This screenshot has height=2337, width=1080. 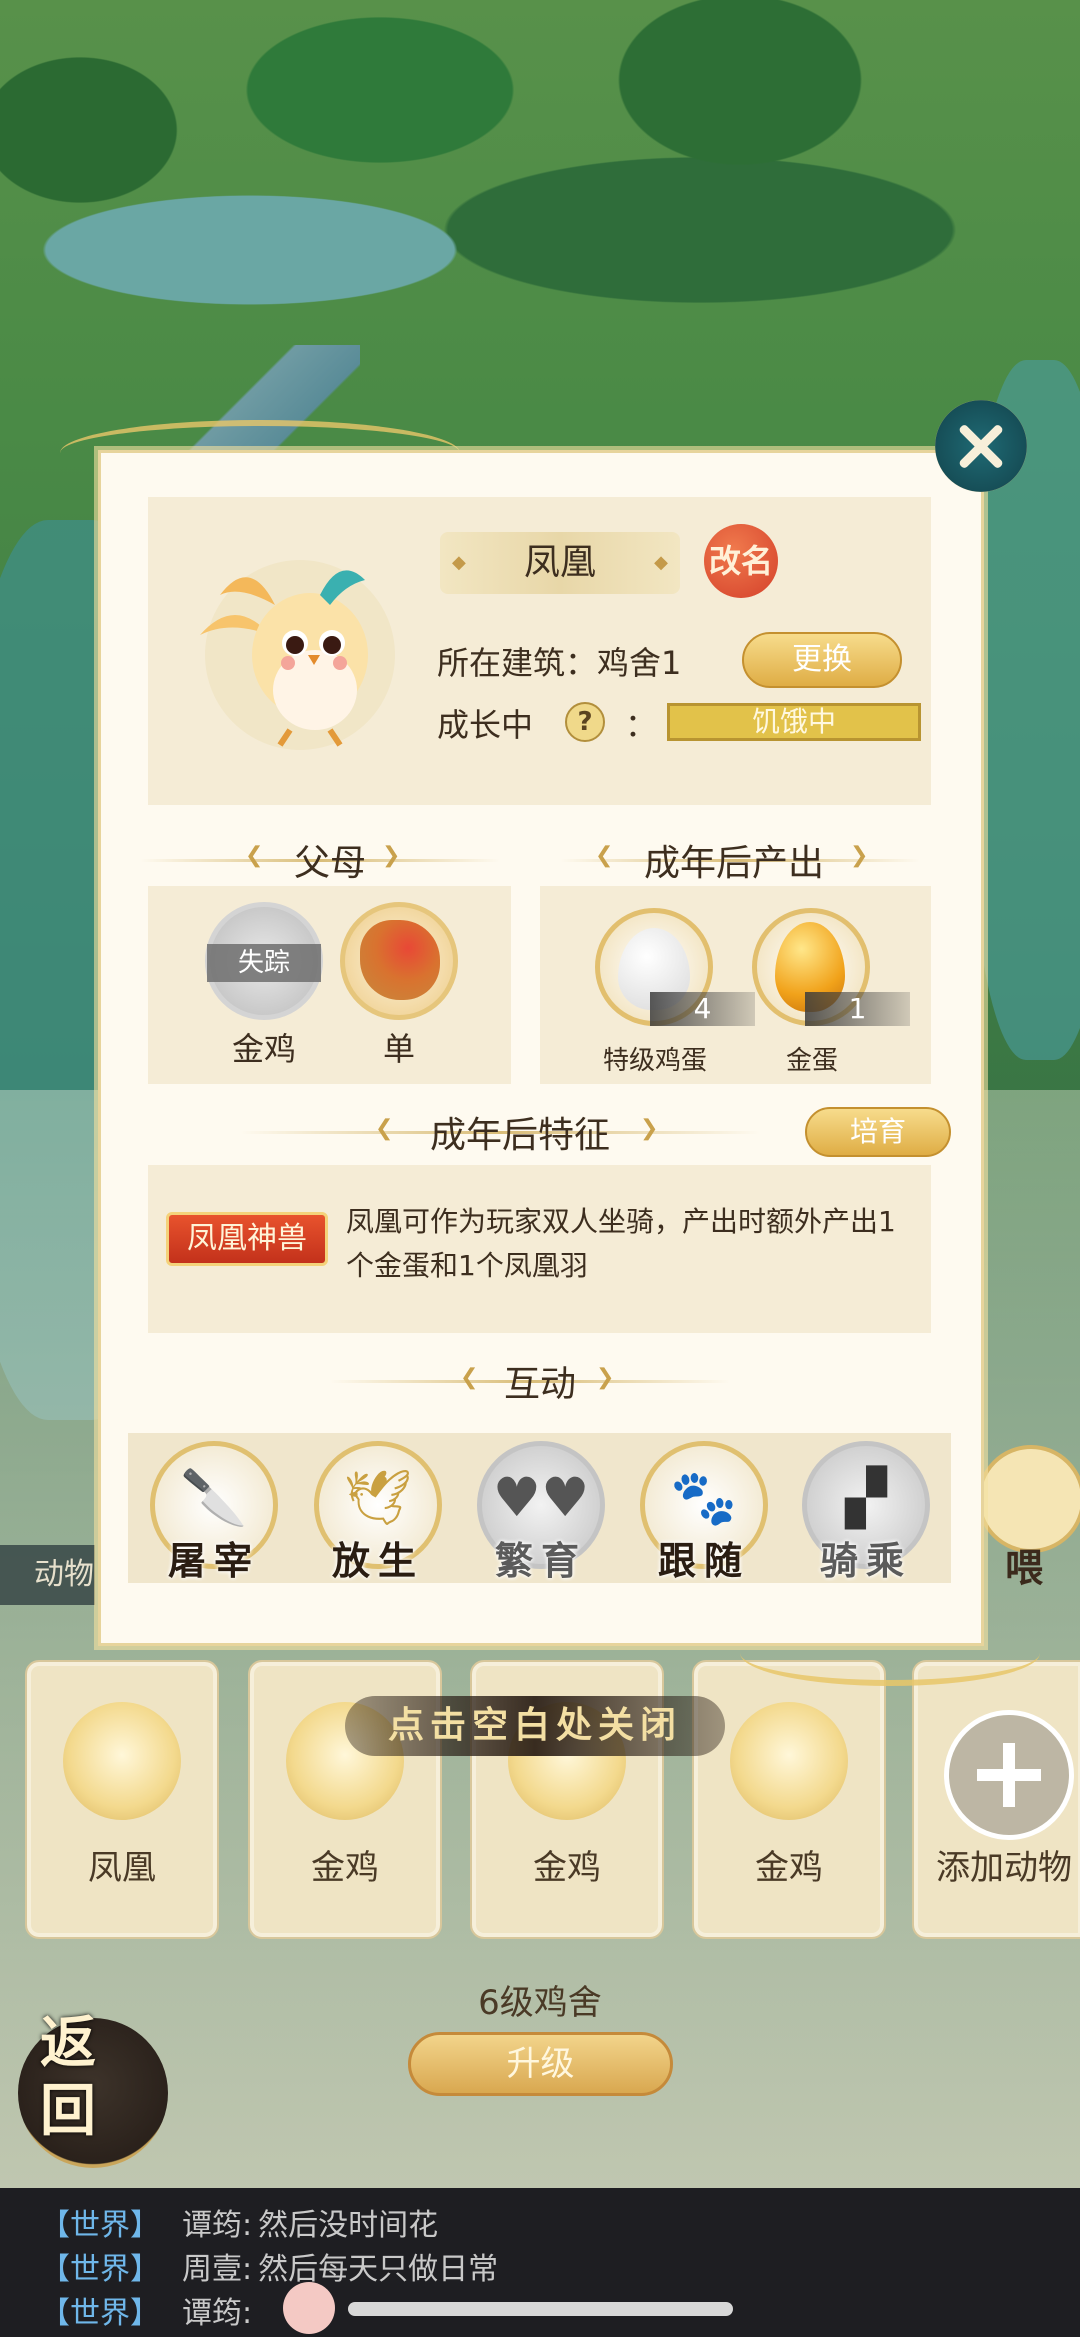 What do you see at coordinates (822, 660) in the screenshot?
I see `change-building-button: 更换` at bounding box center [822, 660].